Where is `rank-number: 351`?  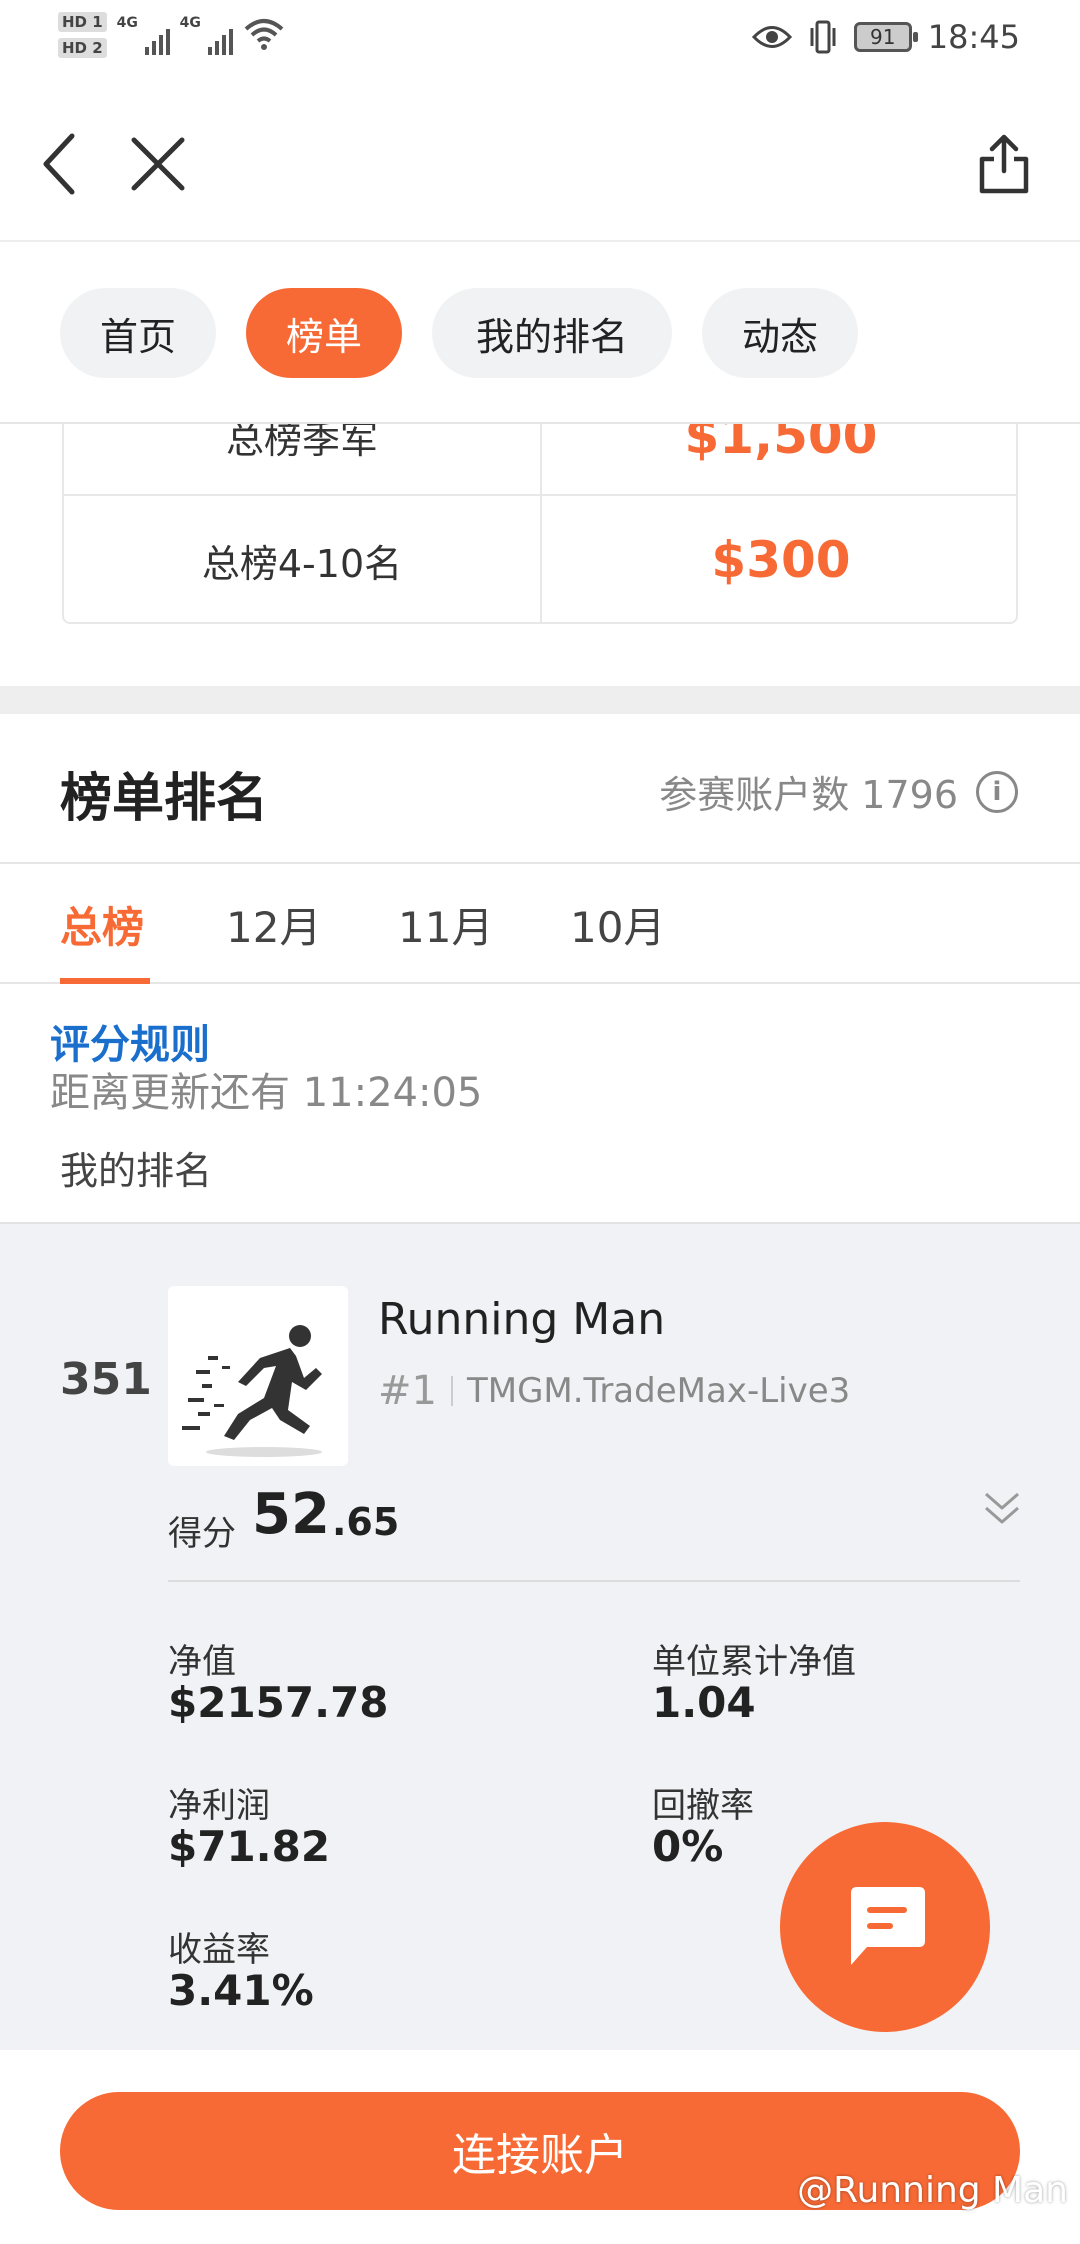
rank-number: 351 is located at coordinates (106, 1379).